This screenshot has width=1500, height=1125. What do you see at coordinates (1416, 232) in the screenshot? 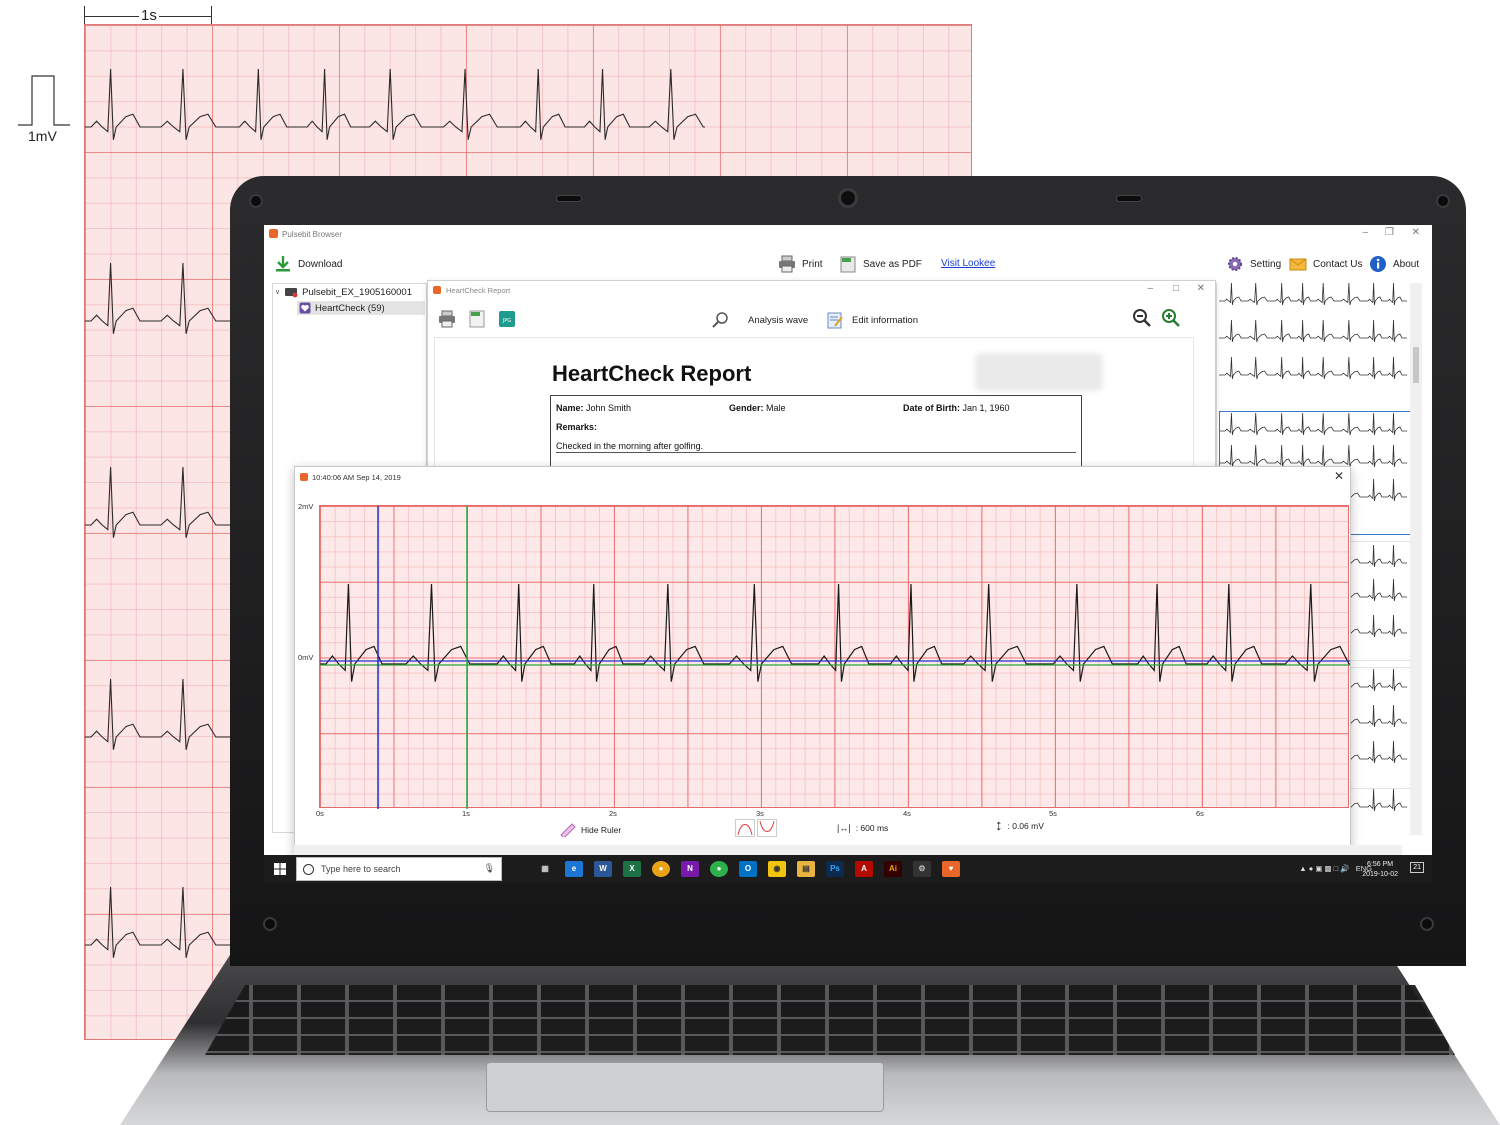
I see `close-icon: ✕` at bounding box center [1416, 232].